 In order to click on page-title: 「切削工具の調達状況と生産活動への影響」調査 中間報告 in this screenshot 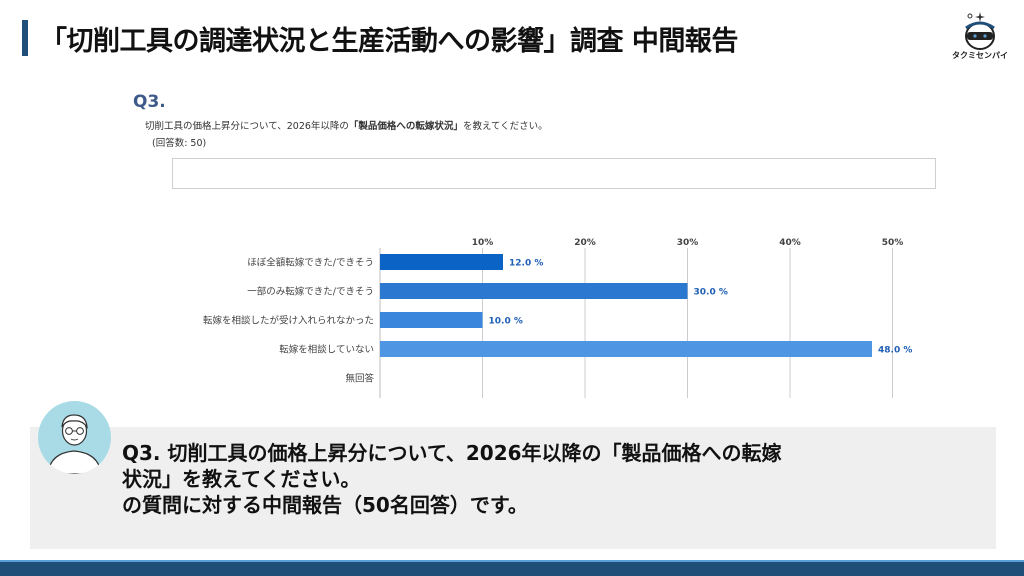, I will do `click(389, 41)`.